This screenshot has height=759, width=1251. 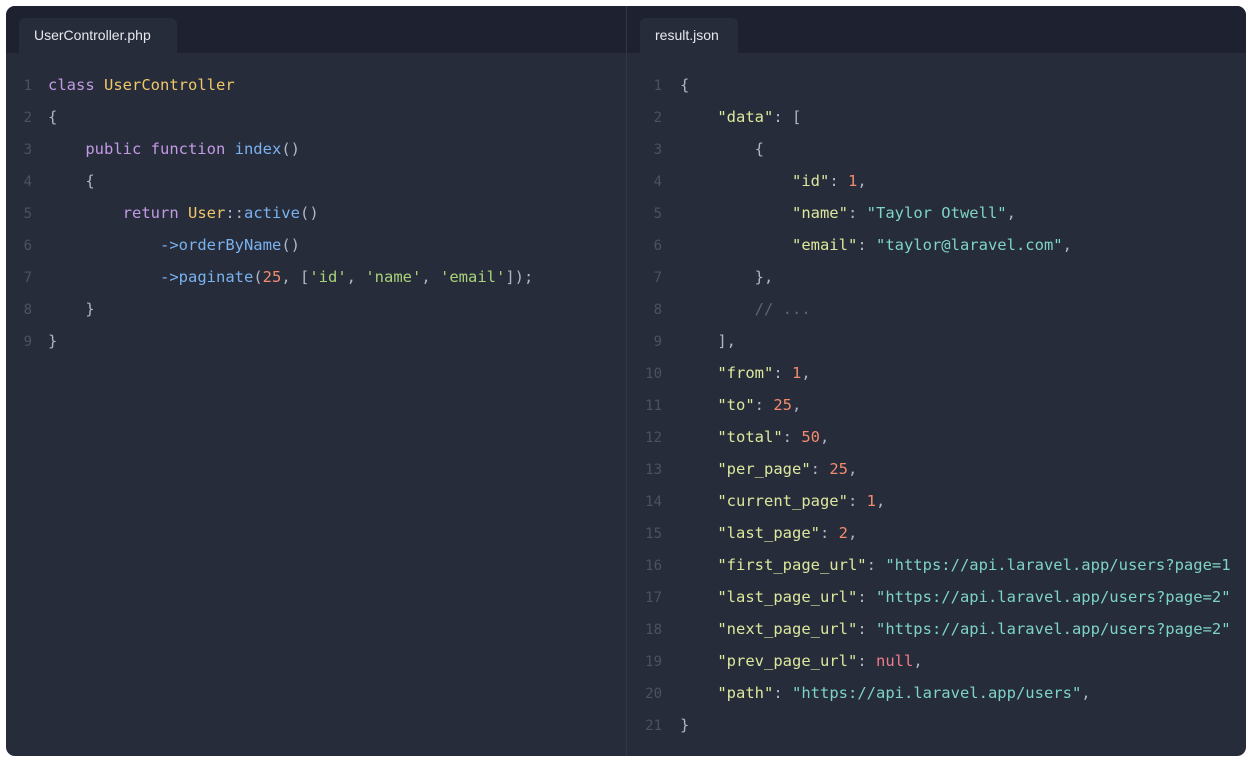 What do you see at coordinates (936, 437) in the screenshot?
I see `json-code-line: 12 "total": 50,` at bounding box center [936, 437].